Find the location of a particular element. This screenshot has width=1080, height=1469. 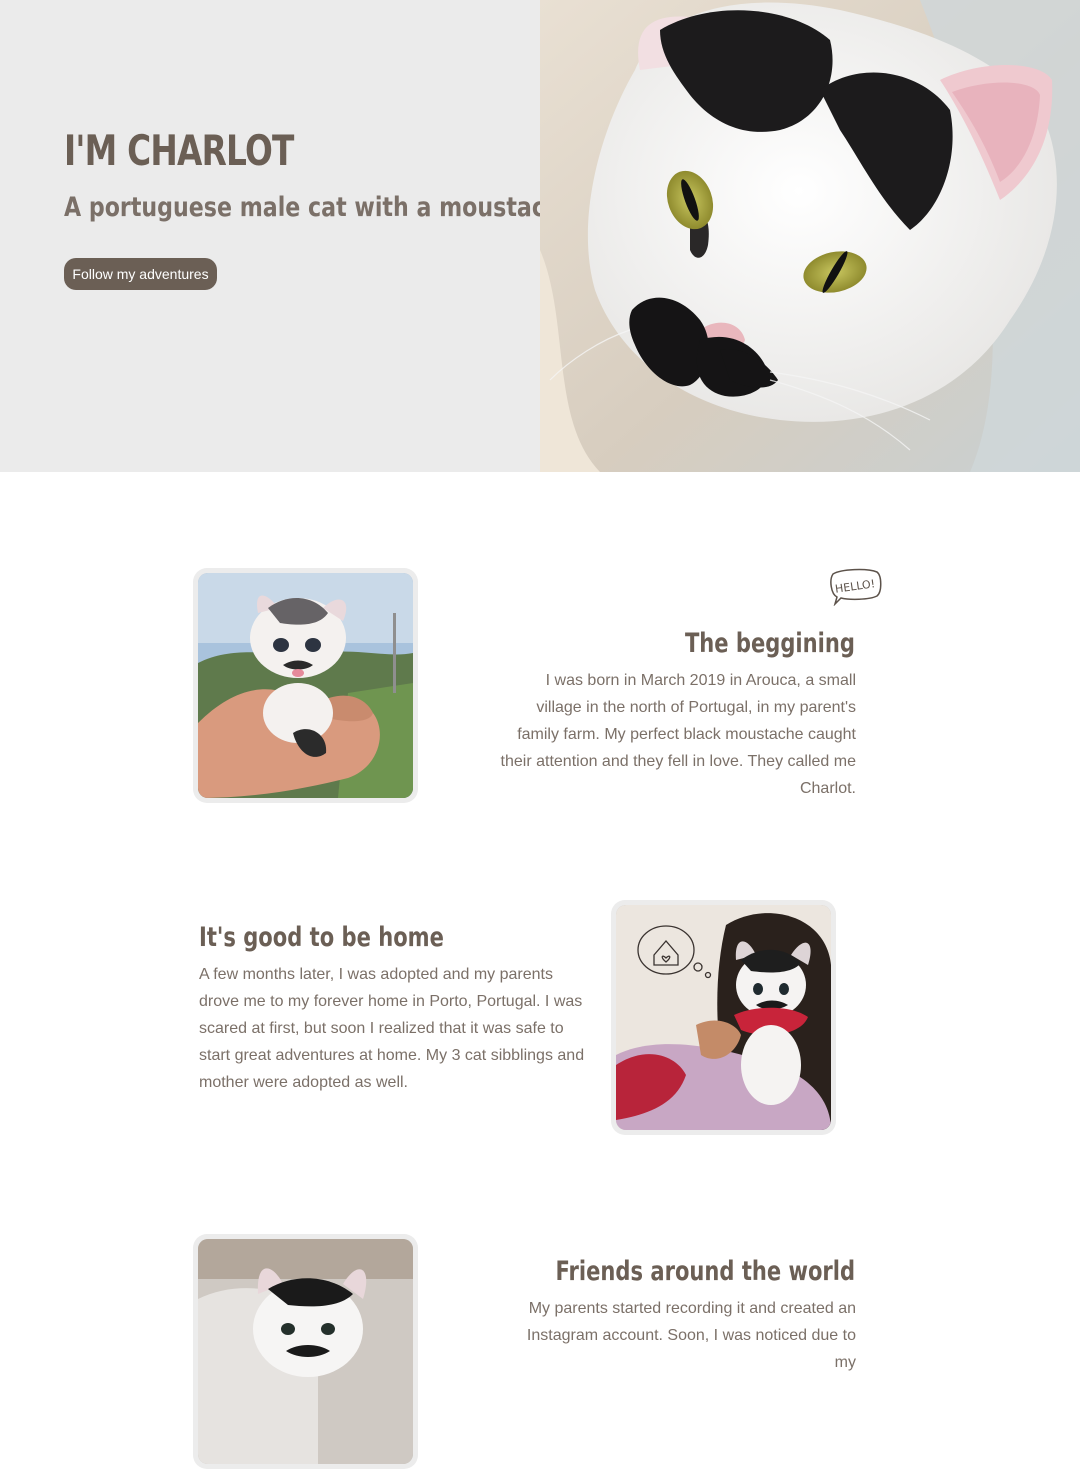

section-heading: It's good to be home is located at coordinates (321, 937).